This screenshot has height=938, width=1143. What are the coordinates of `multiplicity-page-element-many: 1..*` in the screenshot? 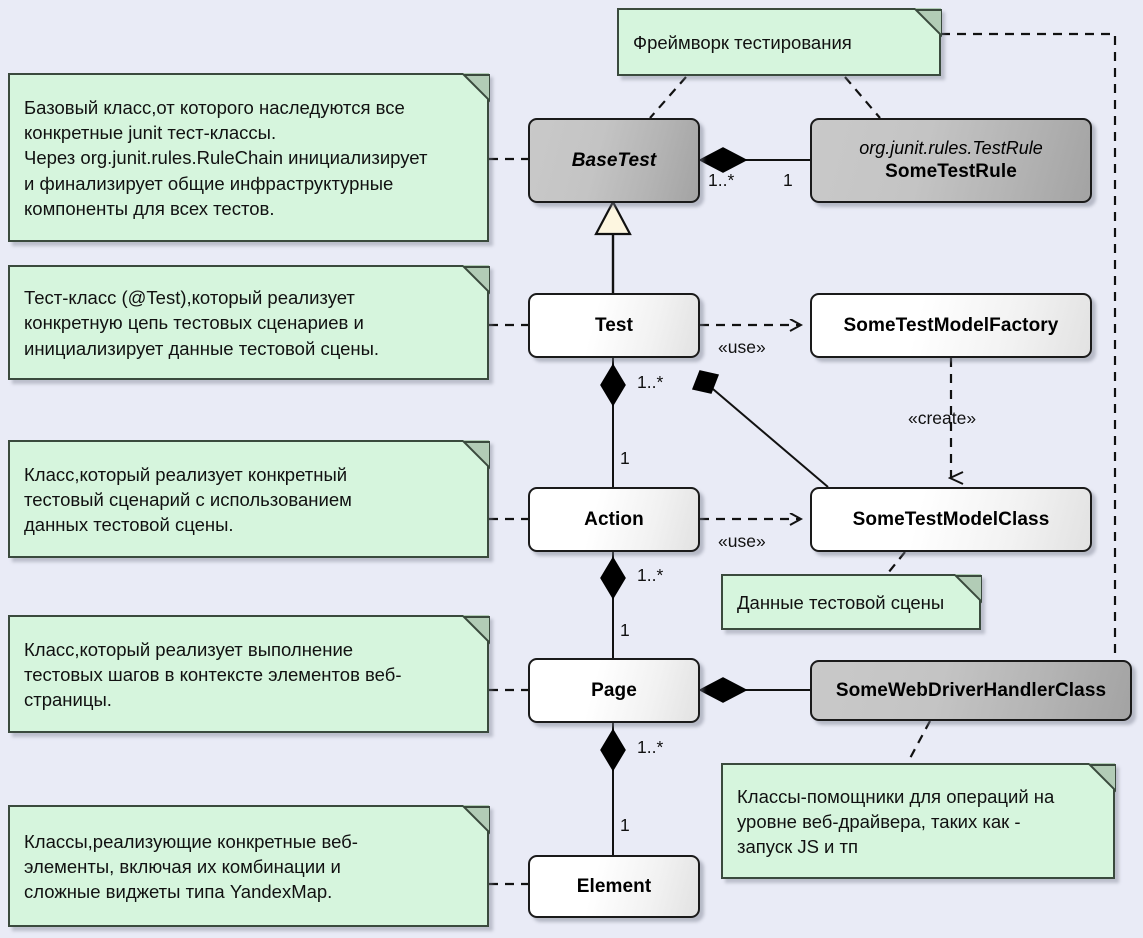 It's located at (650, 747).